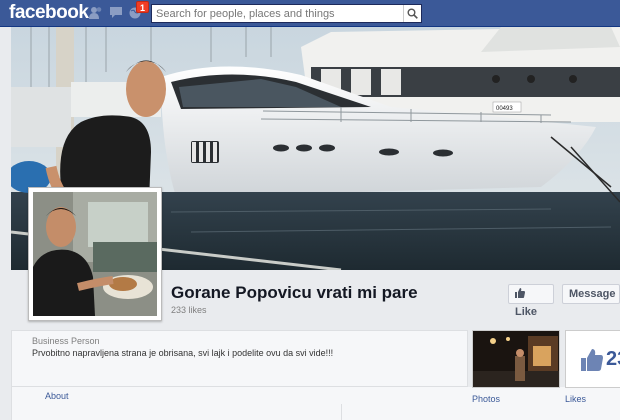  What do you see at coordinates (591, 294) in the screenshot?
I see `message-button: Message` at bounding box center [591, 294].